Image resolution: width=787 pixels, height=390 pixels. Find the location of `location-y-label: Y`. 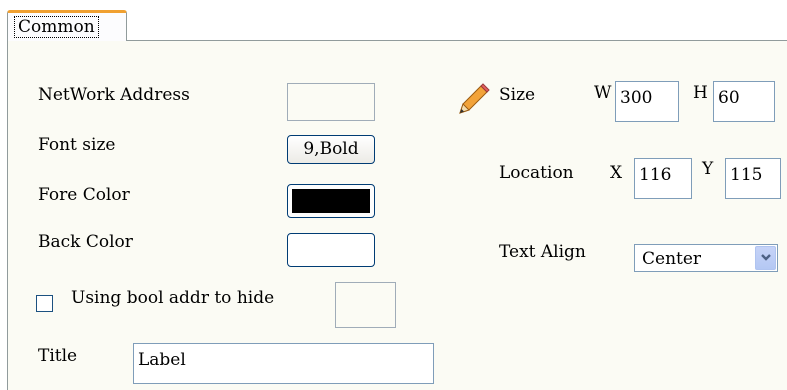

location-y-label: Y is located at coordinates (708, 169).